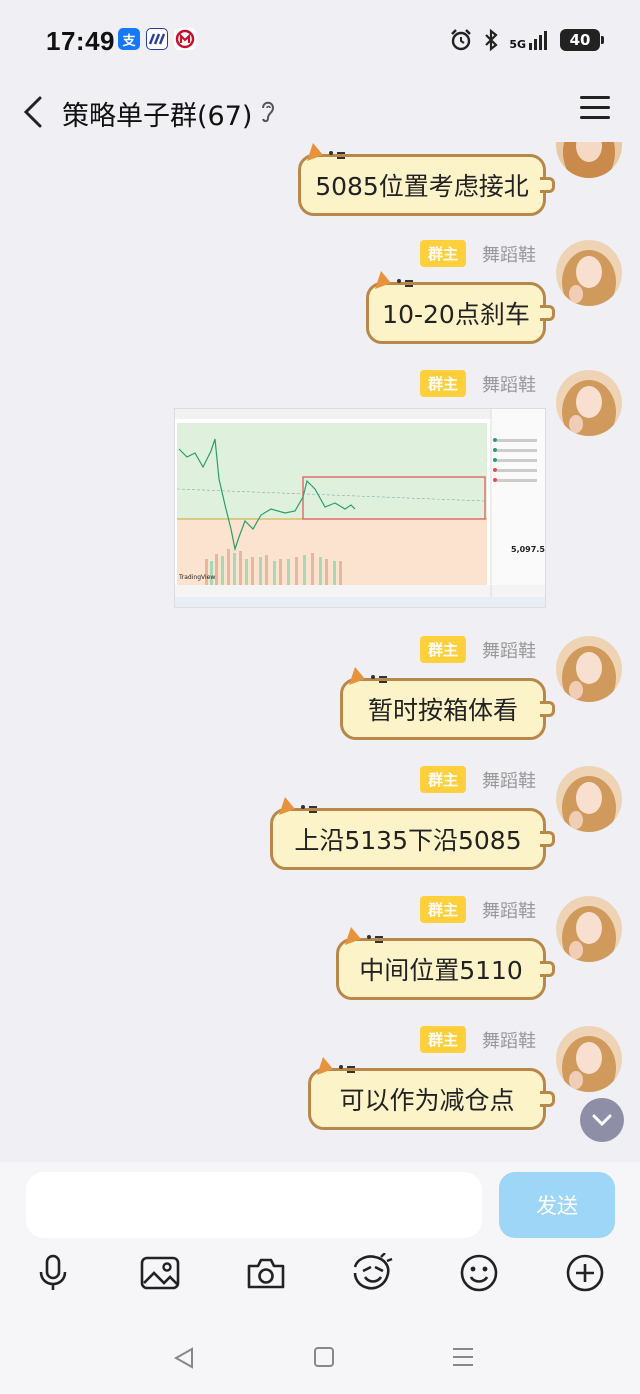 Image resolution: width=640 pixels, height=1394 pixels. I want to click on emoji-button, so click(479, 1273).